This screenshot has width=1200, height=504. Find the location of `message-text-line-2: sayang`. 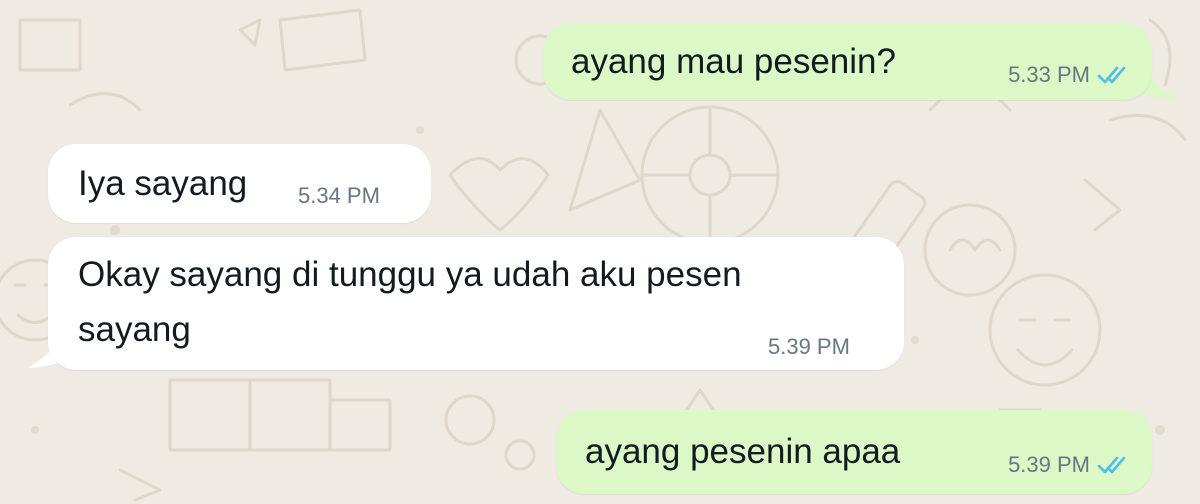

message-text-line-2: sayang is located at coordinates (134, 329).